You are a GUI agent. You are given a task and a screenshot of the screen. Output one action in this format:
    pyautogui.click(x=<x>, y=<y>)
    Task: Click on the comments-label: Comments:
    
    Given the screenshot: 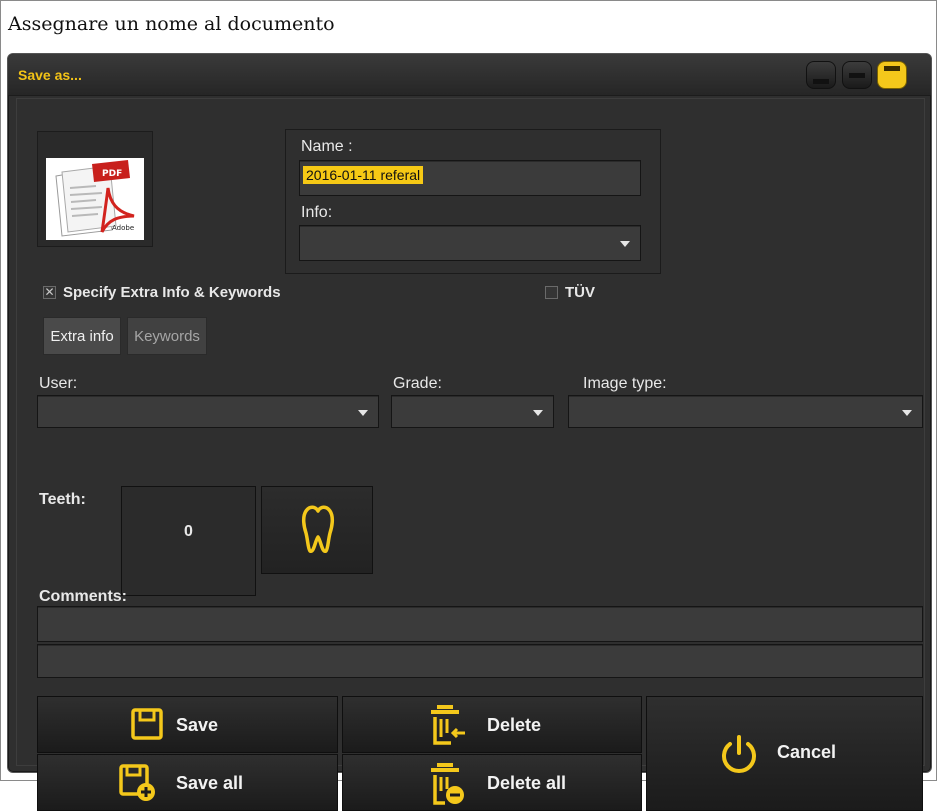 What is the action you would take?
    pyautogui.click(x=83, y=596)
    